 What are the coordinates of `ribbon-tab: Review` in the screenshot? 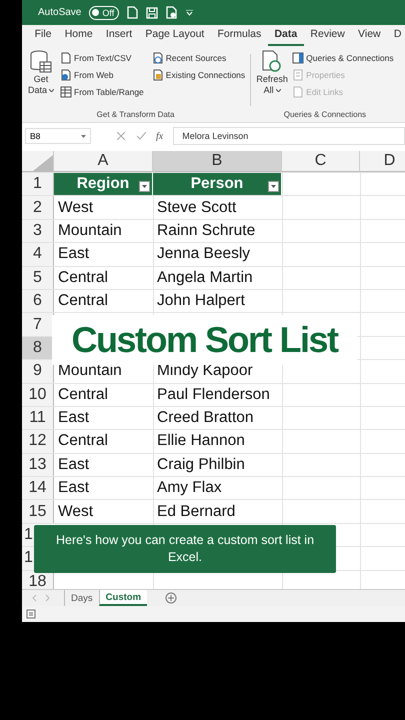 It's located at (328, 37).